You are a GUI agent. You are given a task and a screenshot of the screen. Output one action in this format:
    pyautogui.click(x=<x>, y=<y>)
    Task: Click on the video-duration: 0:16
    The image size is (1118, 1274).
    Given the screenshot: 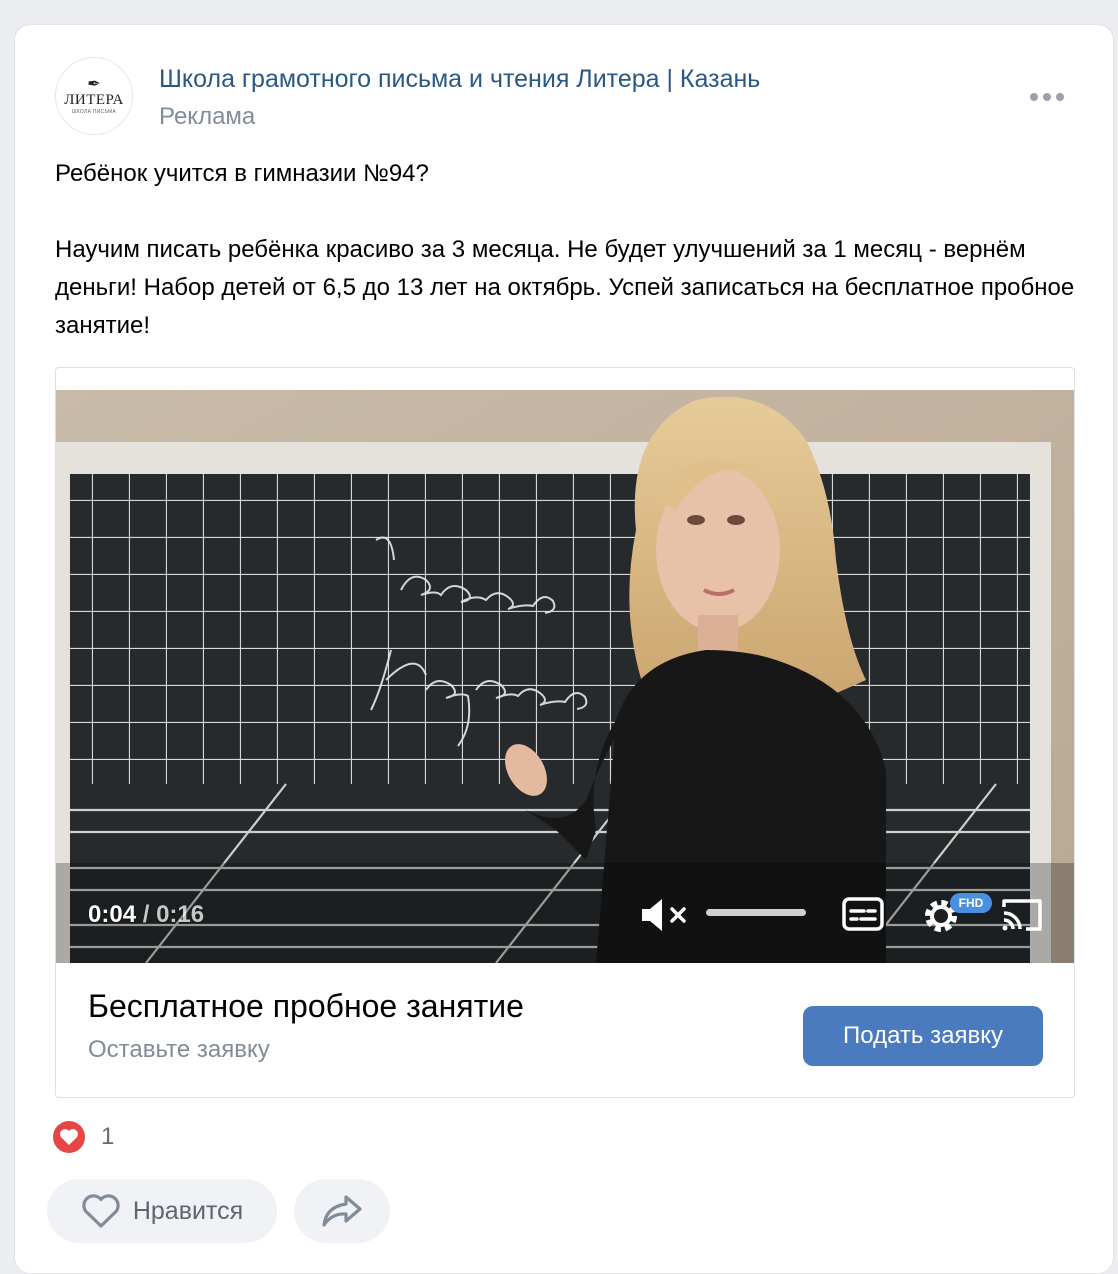 What is the action you would take?
    pyautogui.click(x=180, y=914)
    